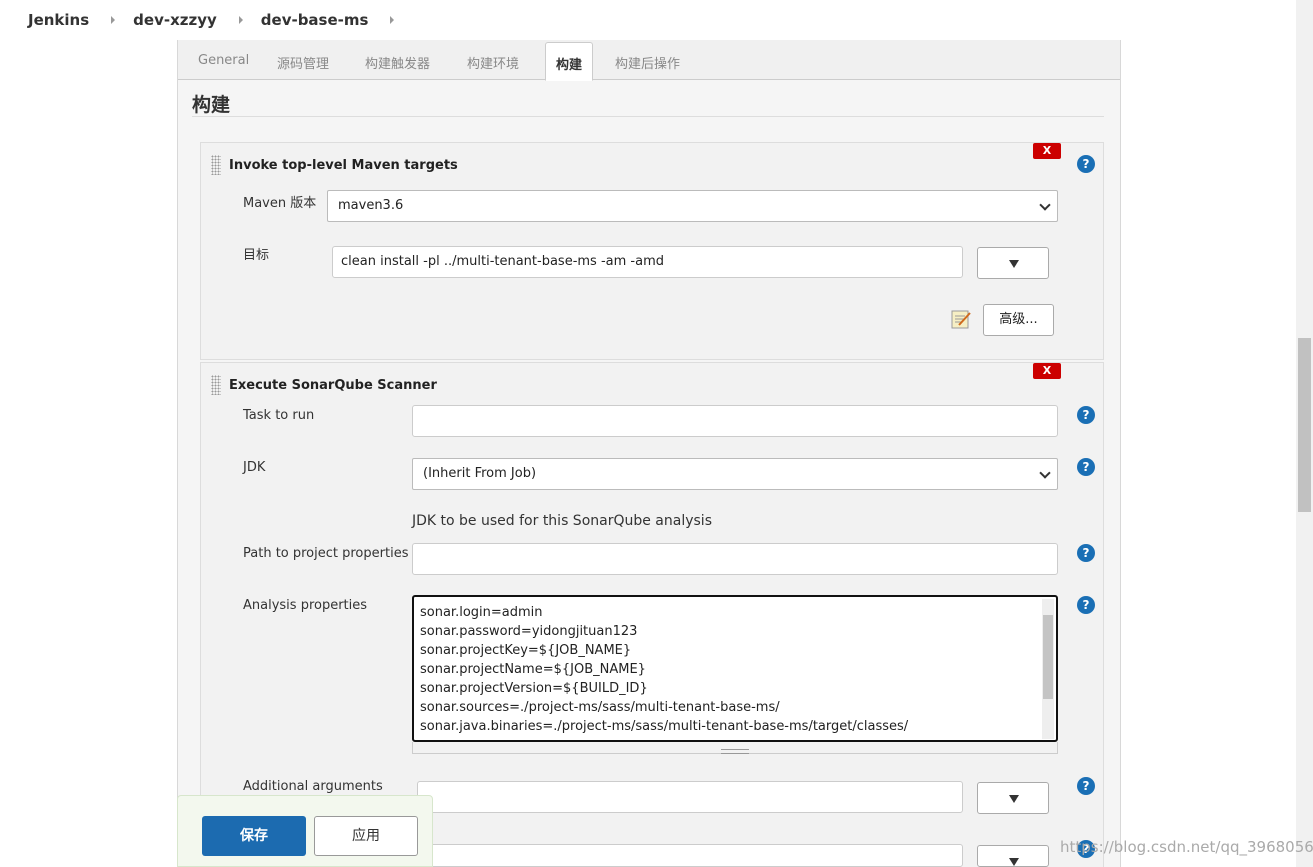 The width and height of the screenshot is (1313, 867). What do you see at coordinates (493, 62) in the screenshot?
I see `tab-build-env: 构建环境` at bounding box center [493, 62].